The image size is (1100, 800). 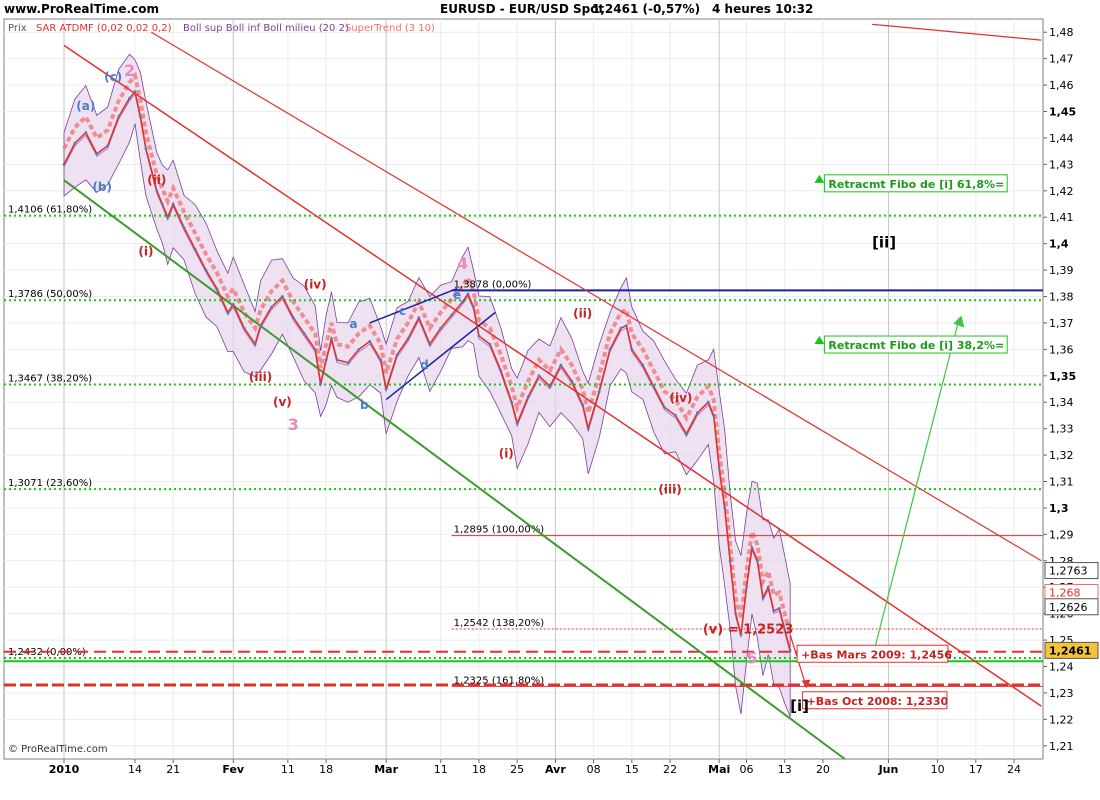 What do you see at coordinates (1061, 455) in the screenshot?
I see `y-tick-label: 1,32` at bounding box center [1061, 455].